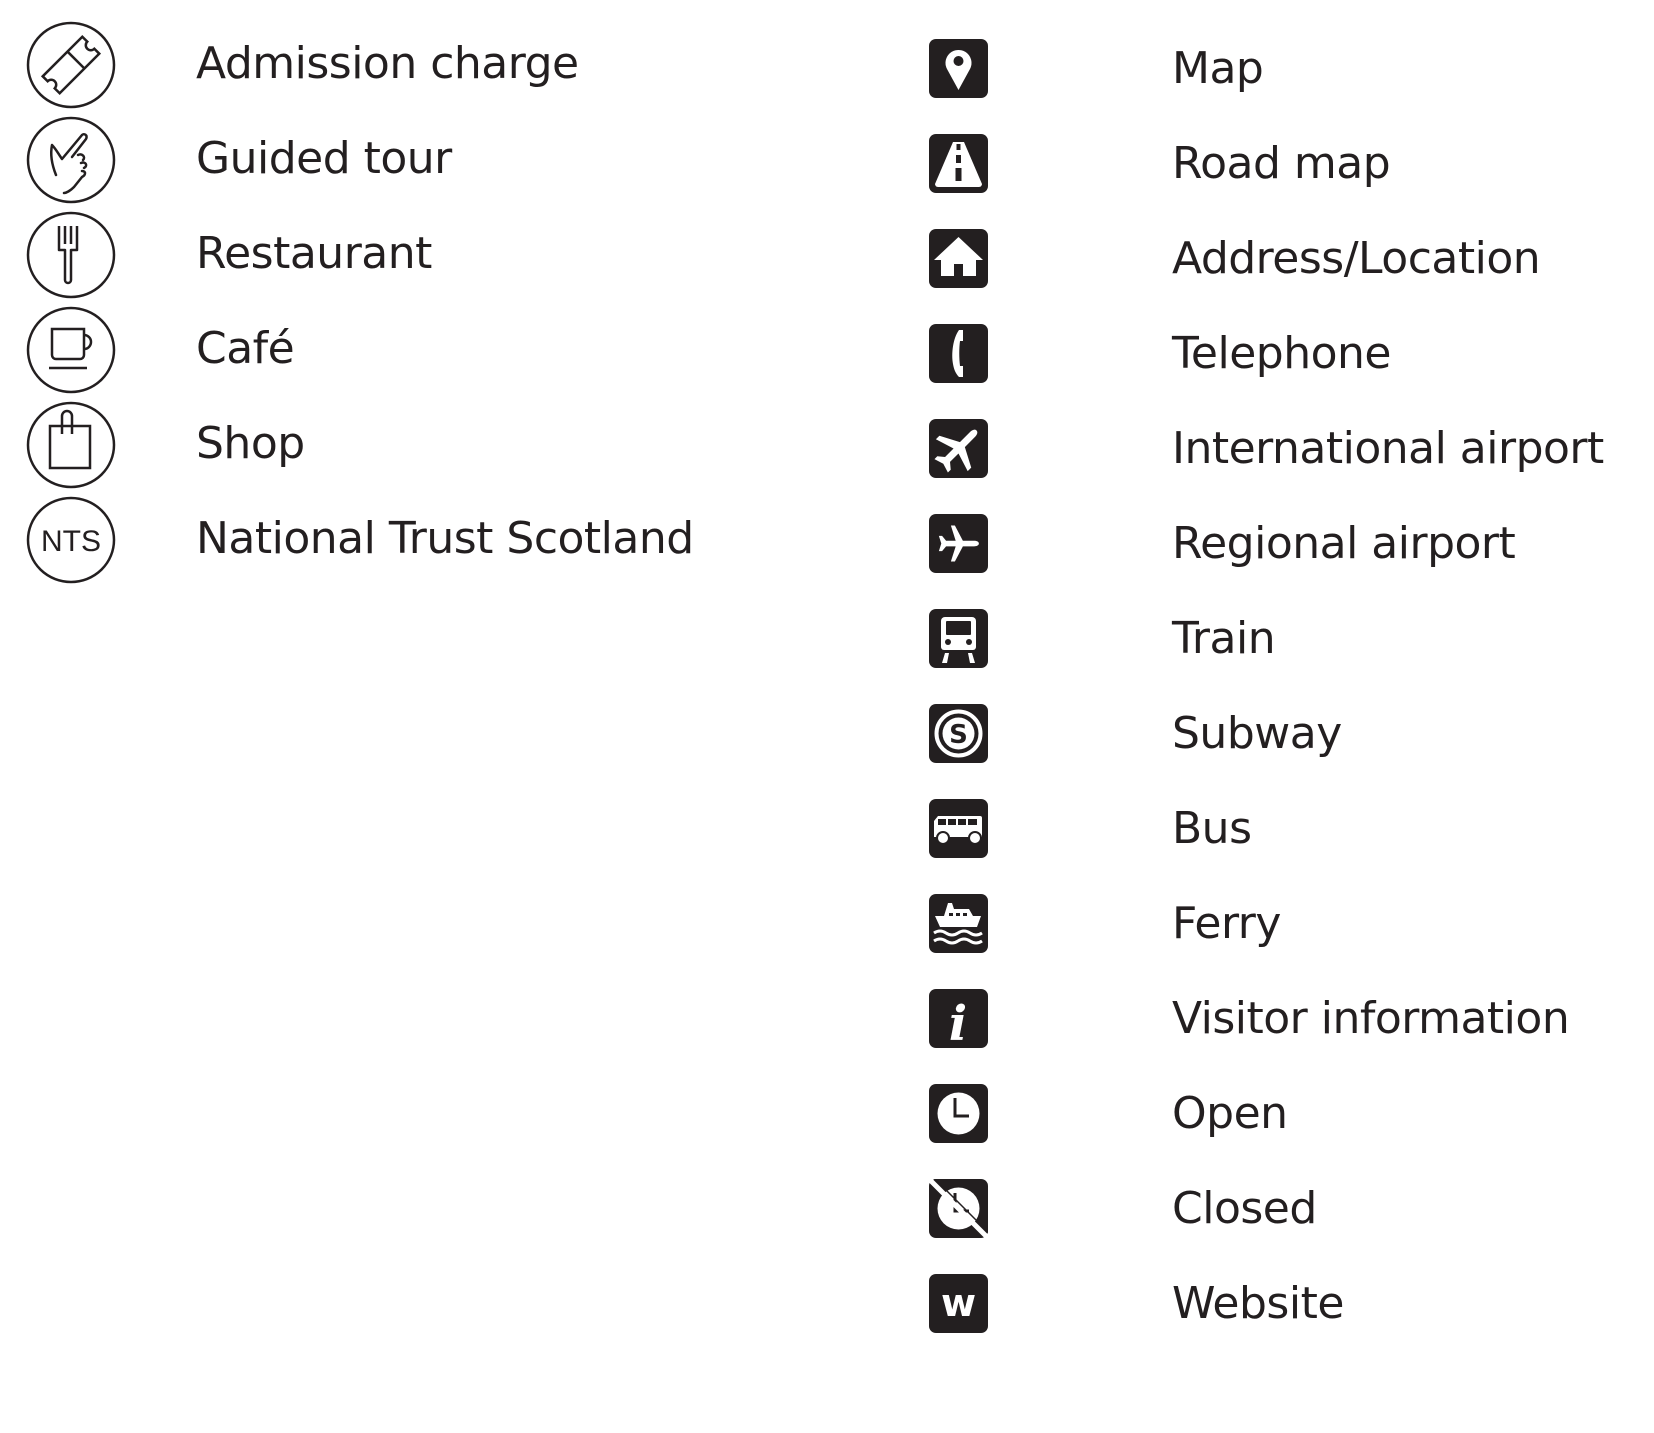  What do you see at coordinates (245, 348) in the screenshot?
I see `legend-label: Café` at bounding box center [245, 348].